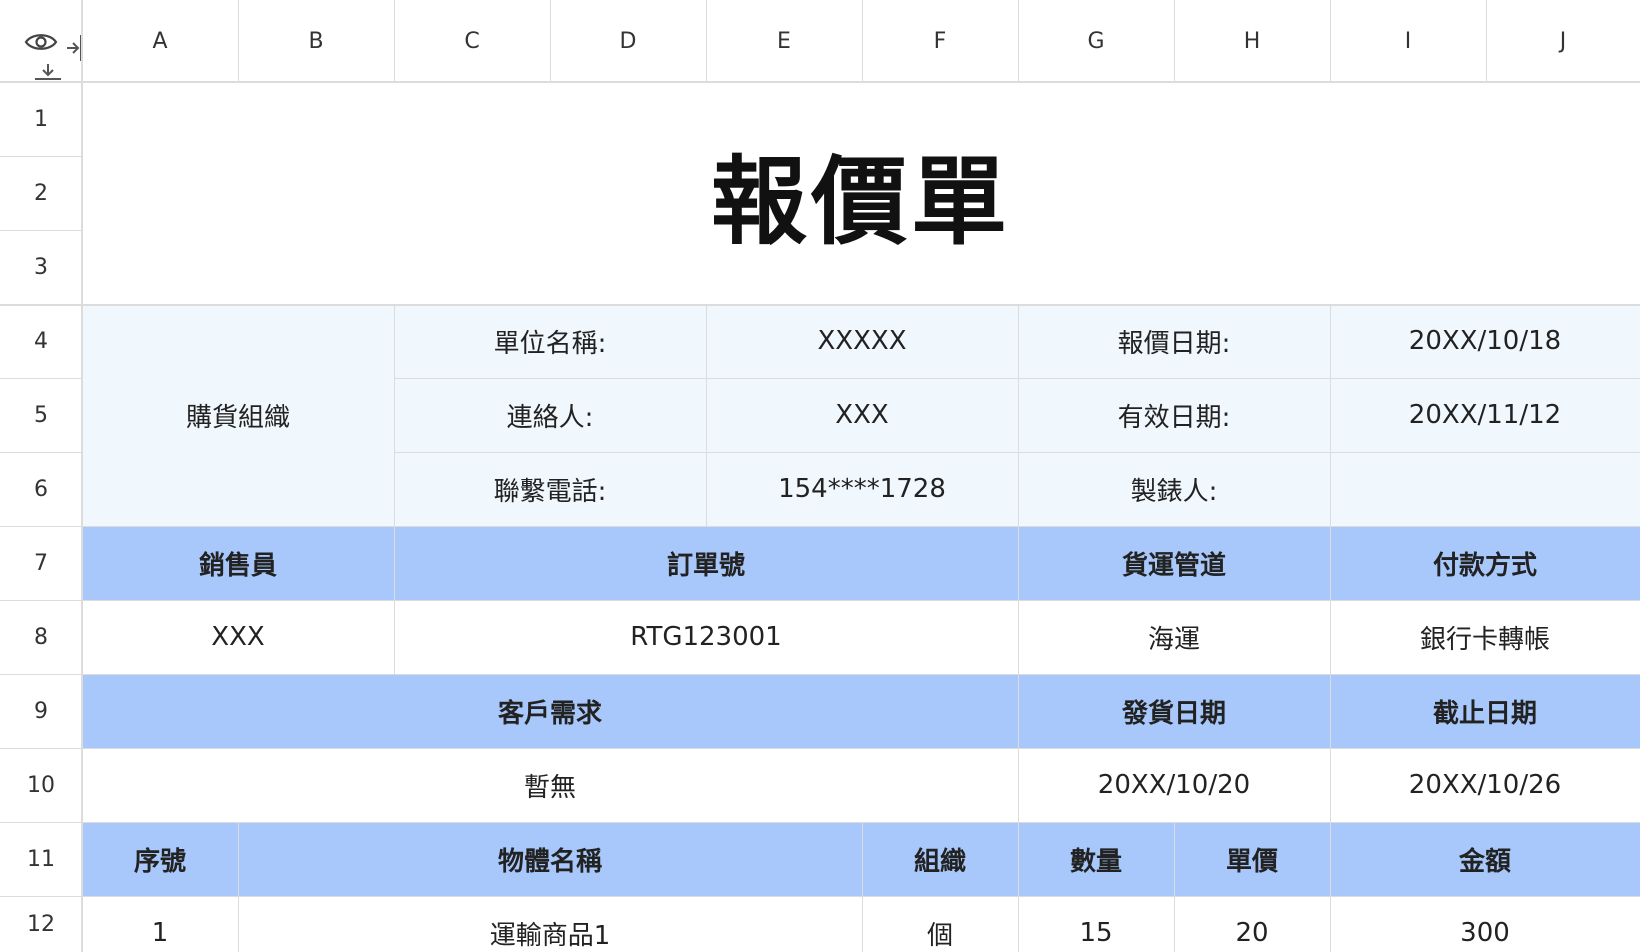  I want to click on eye-icon, so click(41, 42).